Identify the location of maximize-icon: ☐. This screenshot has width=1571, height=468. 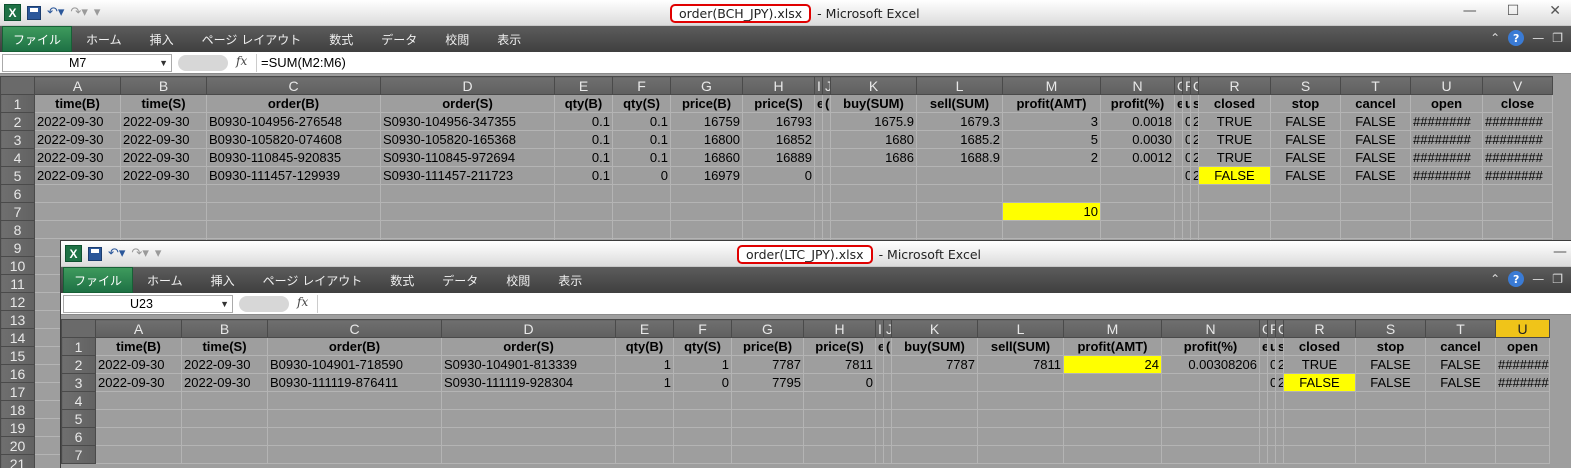
(1513, 11).